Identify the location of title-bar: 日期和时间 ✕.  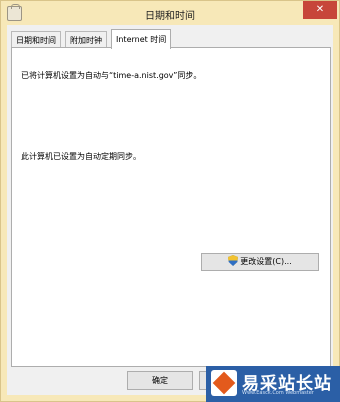
(170, 13).